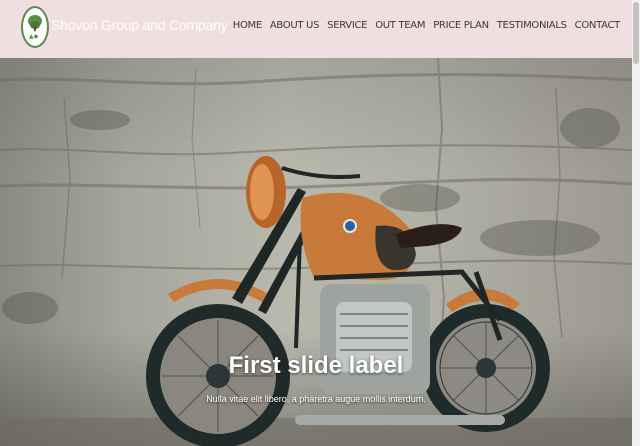 This screenshot has height=446, width=640. What do you see at coordinates (532, 25) in the screenshot?
I see `nav-testimonials: TESTIMONIALS` at bounding box center [532, 25].